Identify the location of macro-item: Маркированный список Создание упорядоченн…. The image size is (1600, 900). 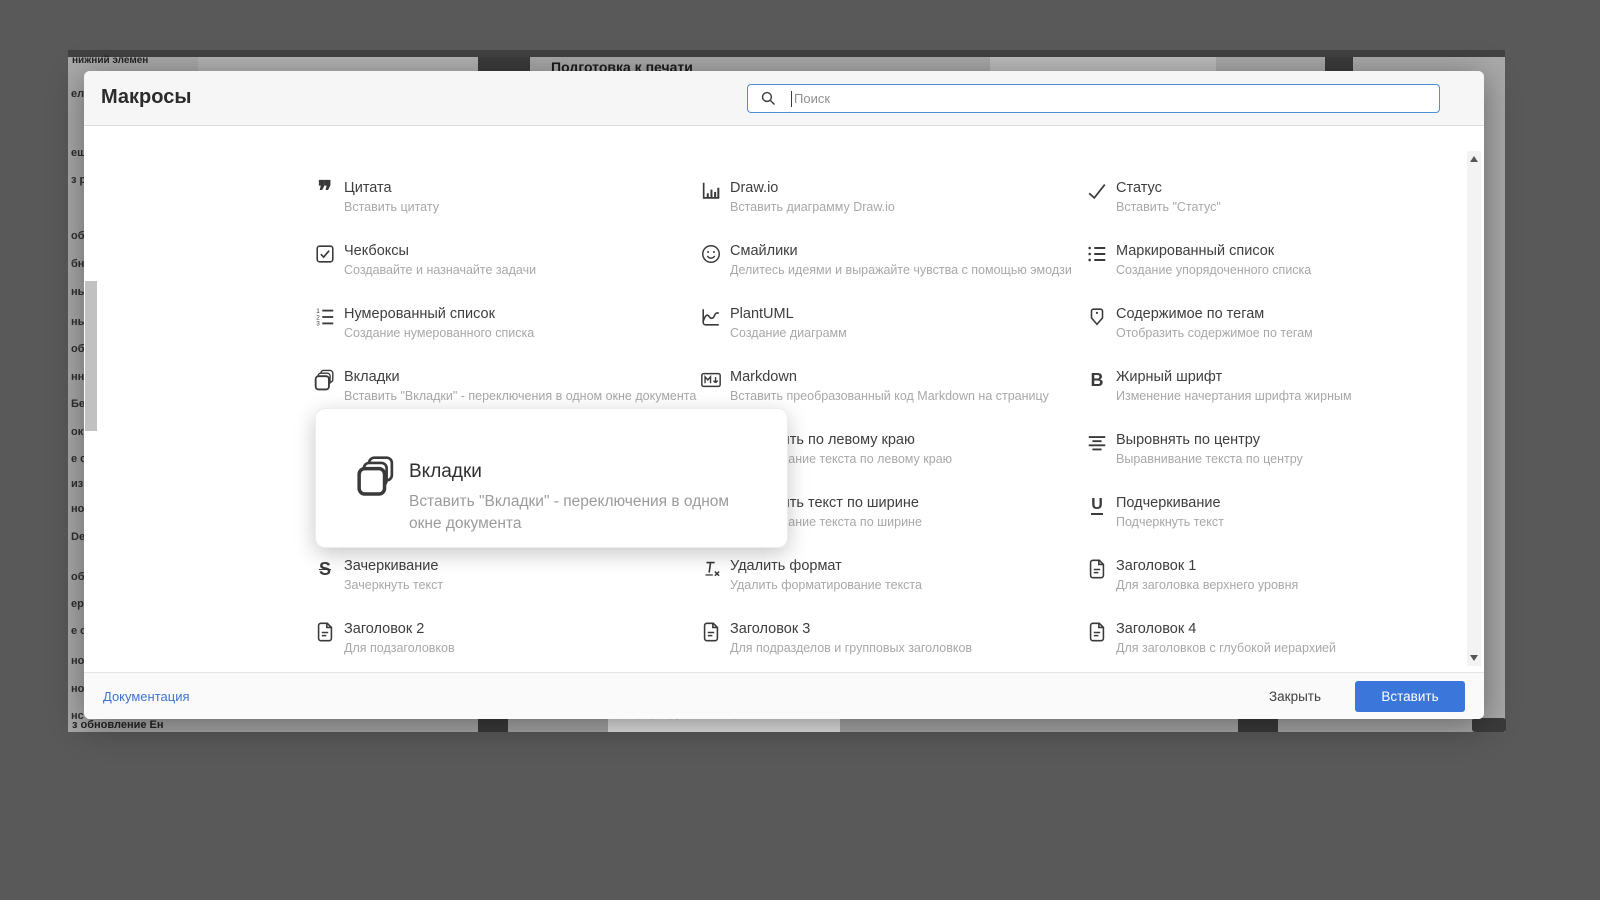
(1278, 266).